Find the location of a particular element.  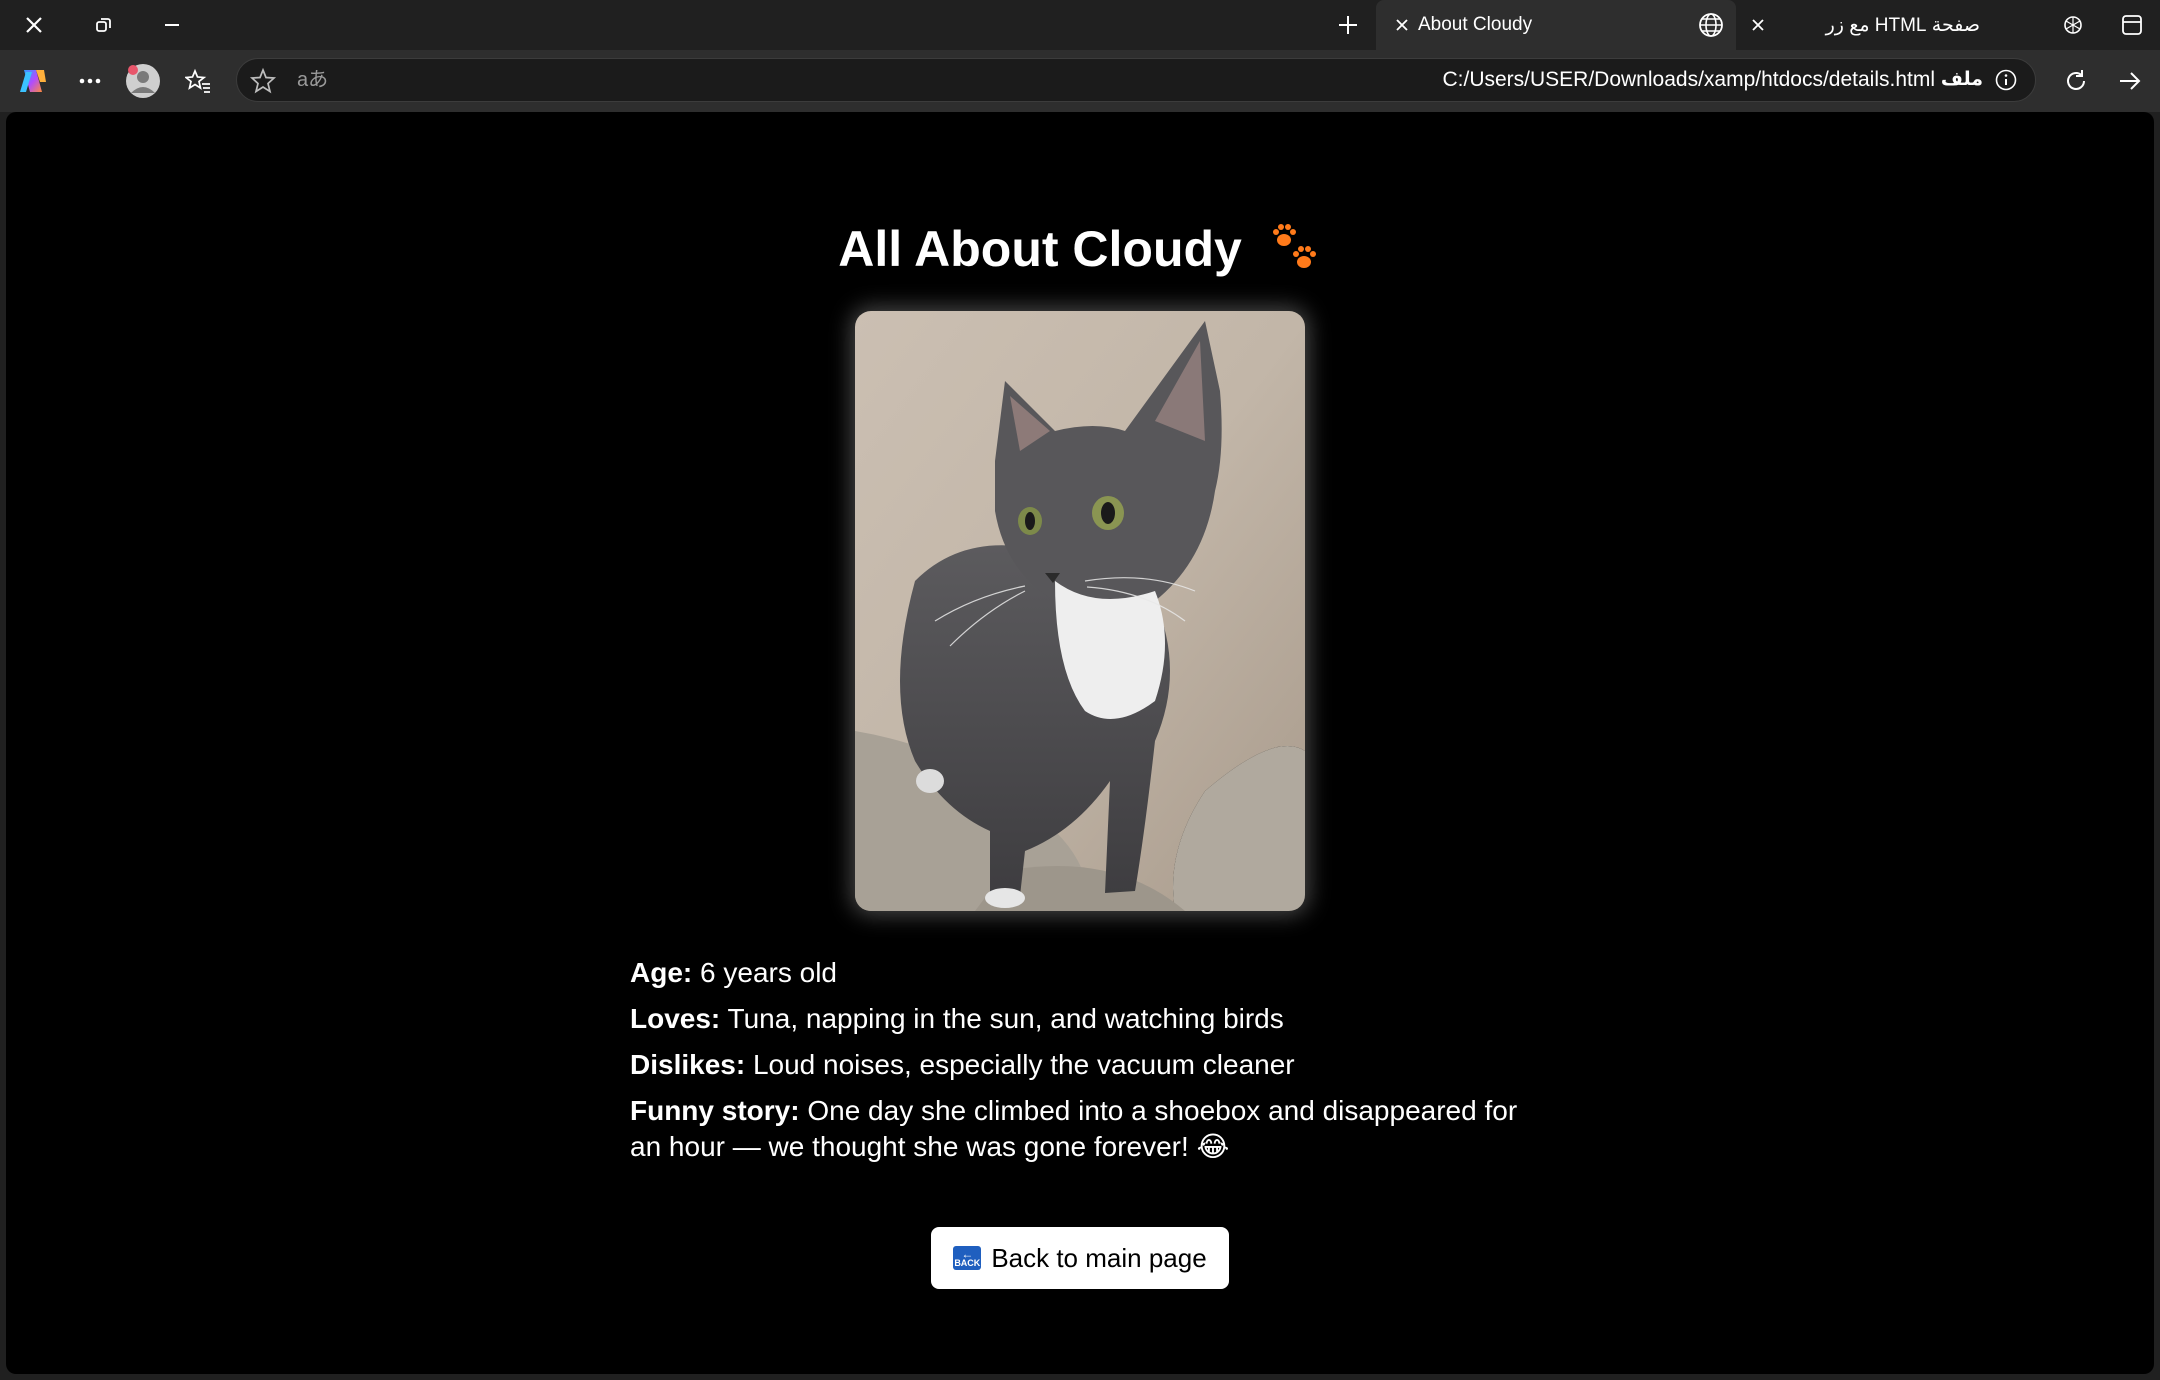

translate-icon: aあ is located at coordinates (312, 80).